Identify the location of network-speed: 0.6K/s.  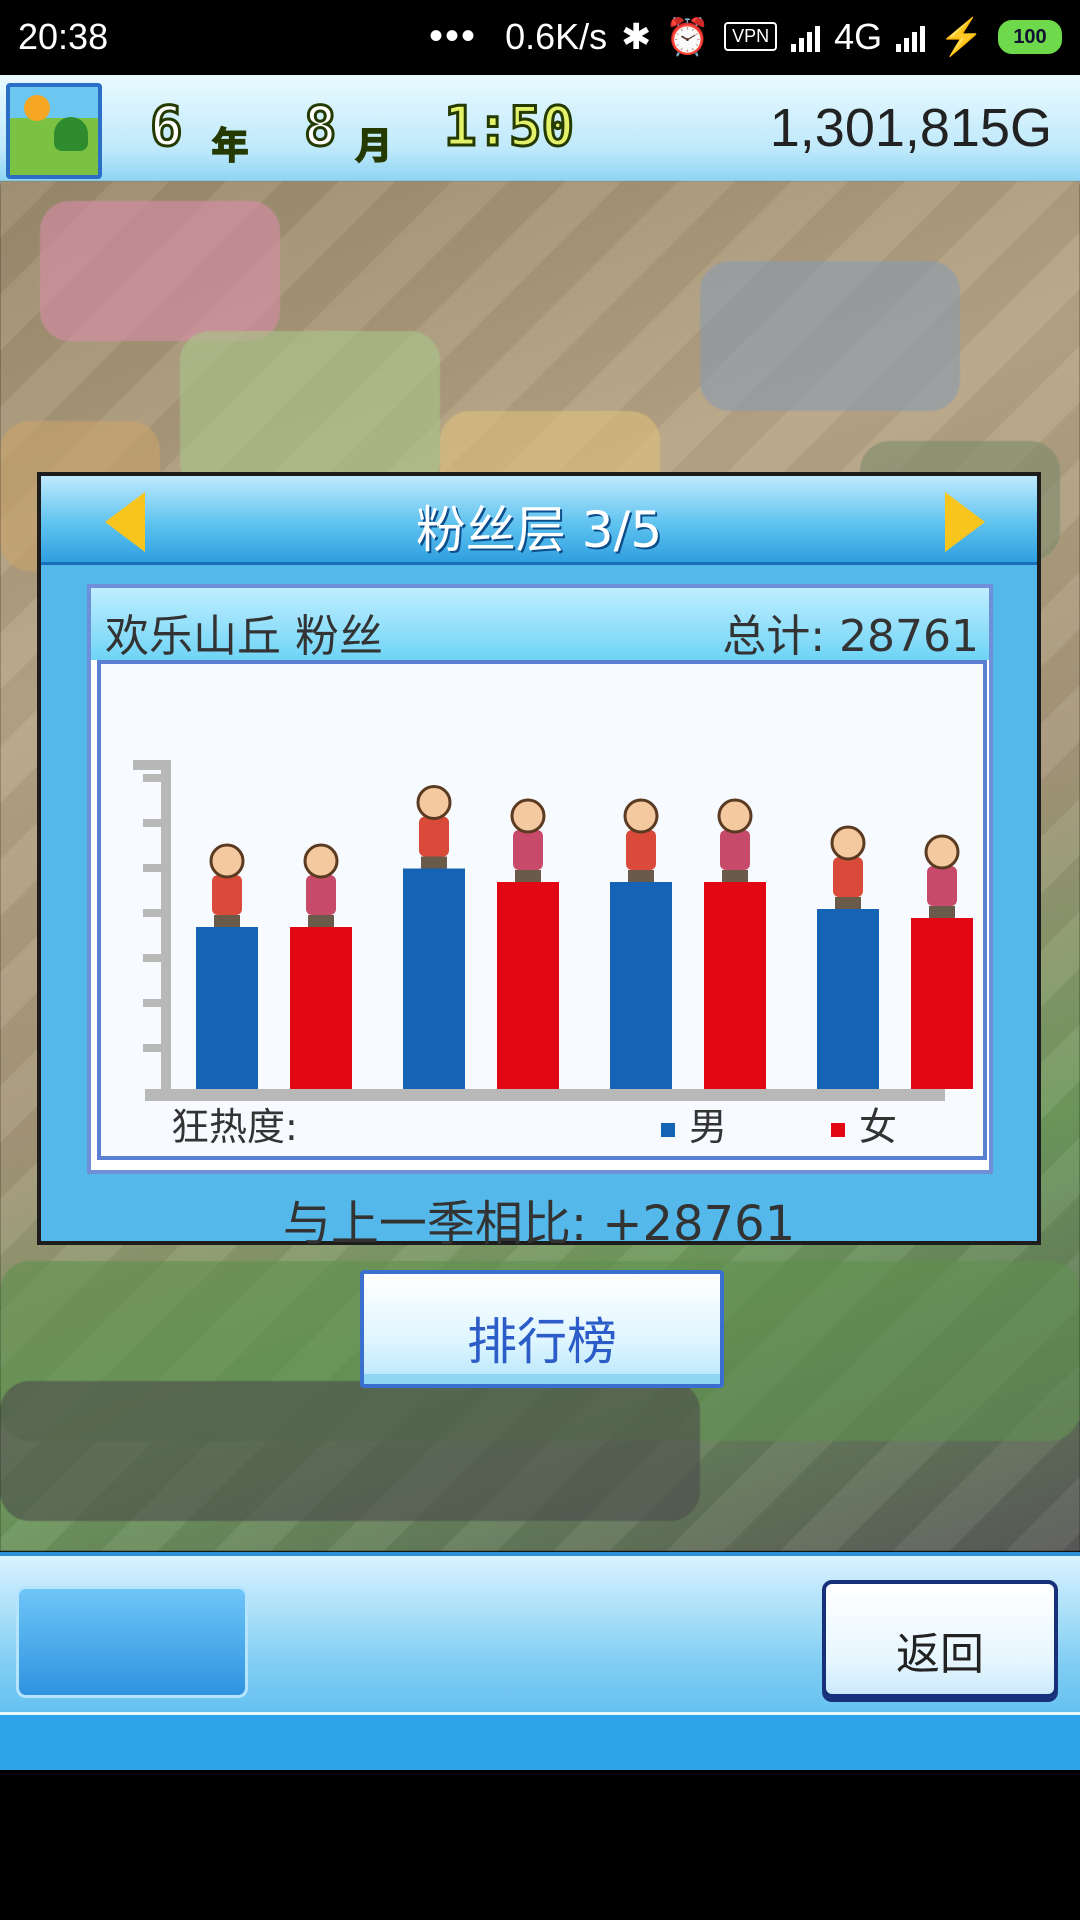
(556, 36).